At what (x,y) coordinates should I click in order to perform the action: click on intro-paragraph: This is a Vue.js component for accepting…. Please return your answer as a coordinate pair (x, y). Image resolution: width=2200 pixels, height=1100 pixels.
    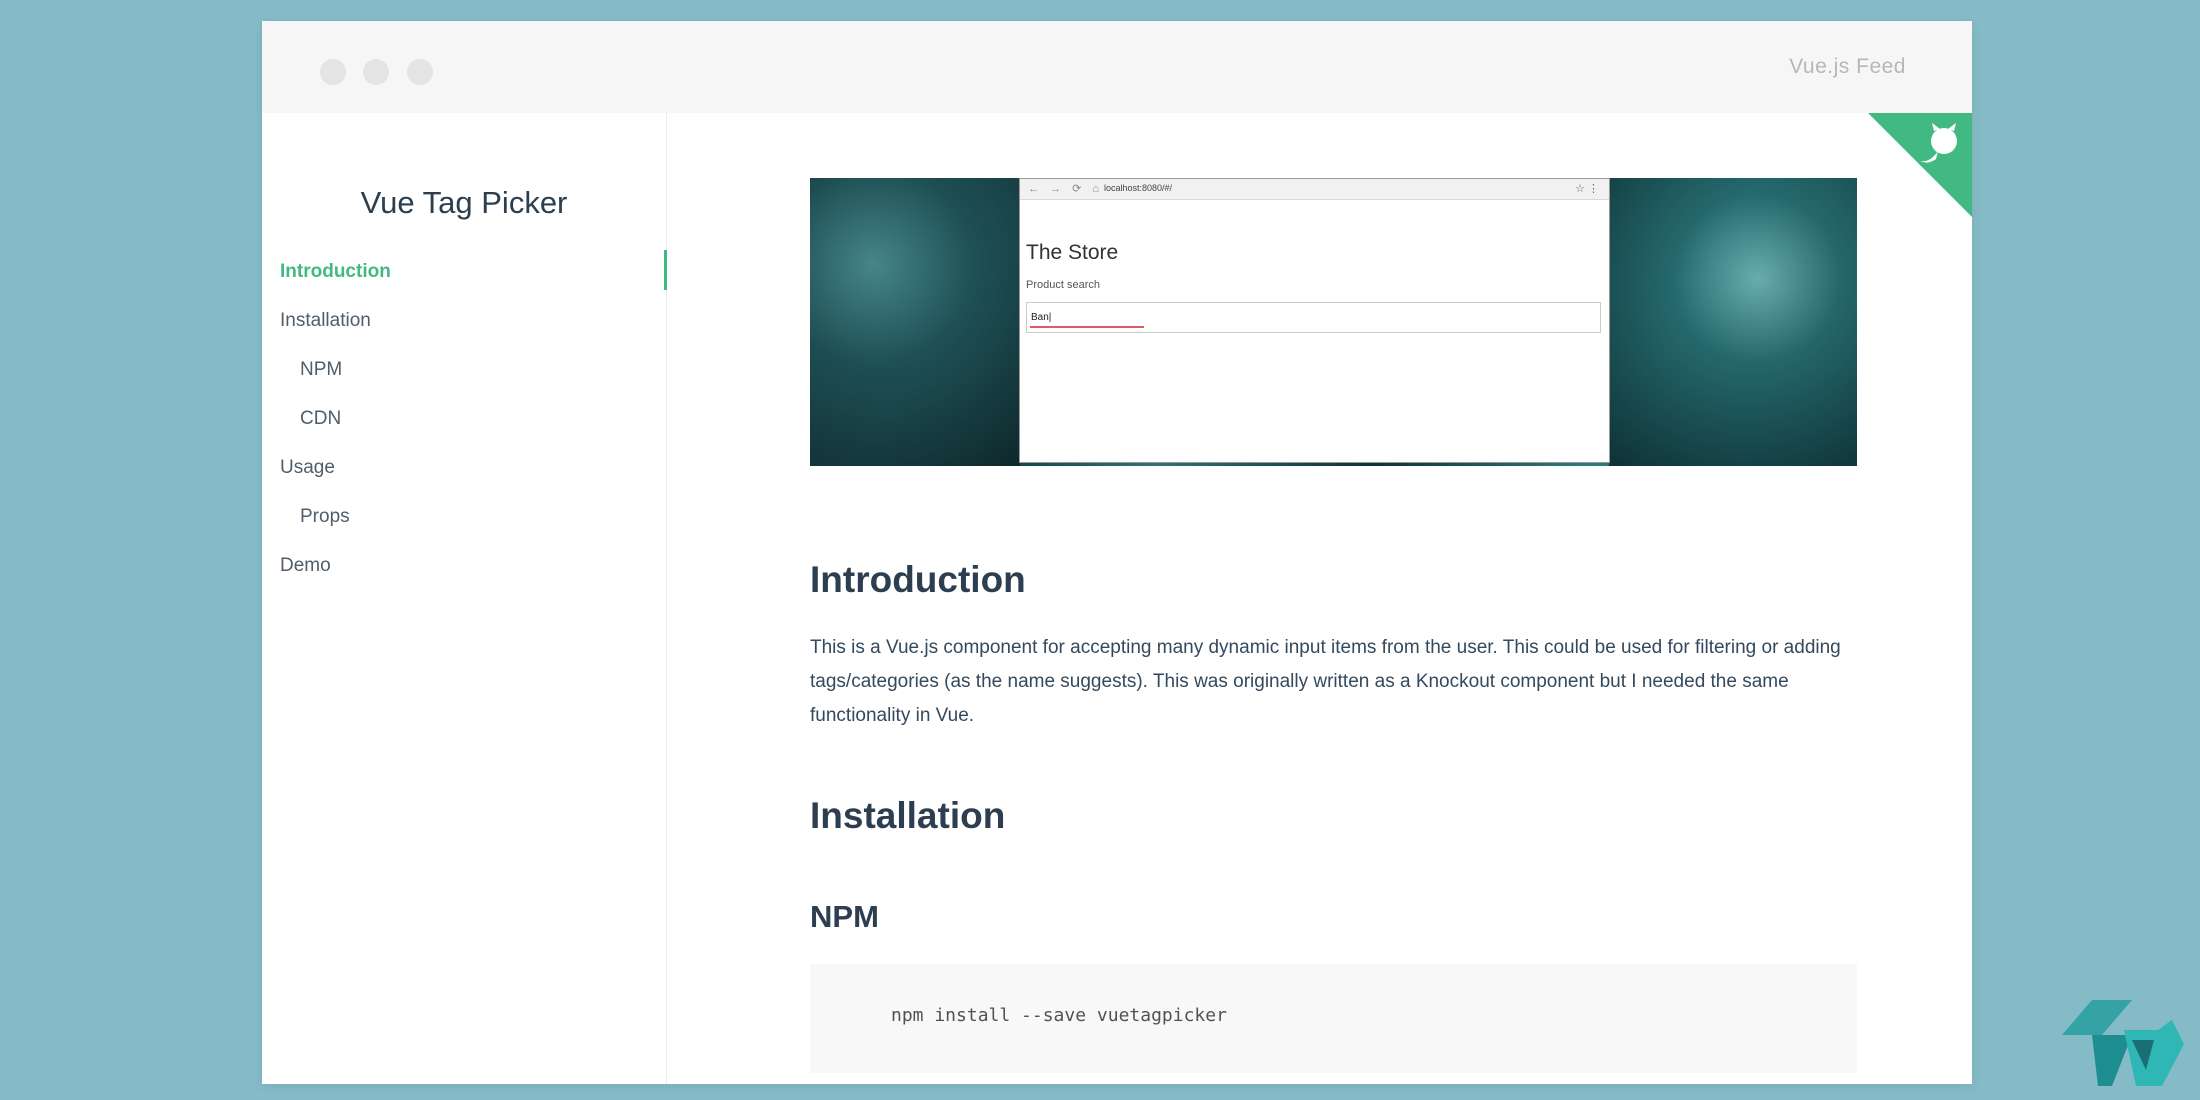
    Looking at the image, I should click on (1325, 681).